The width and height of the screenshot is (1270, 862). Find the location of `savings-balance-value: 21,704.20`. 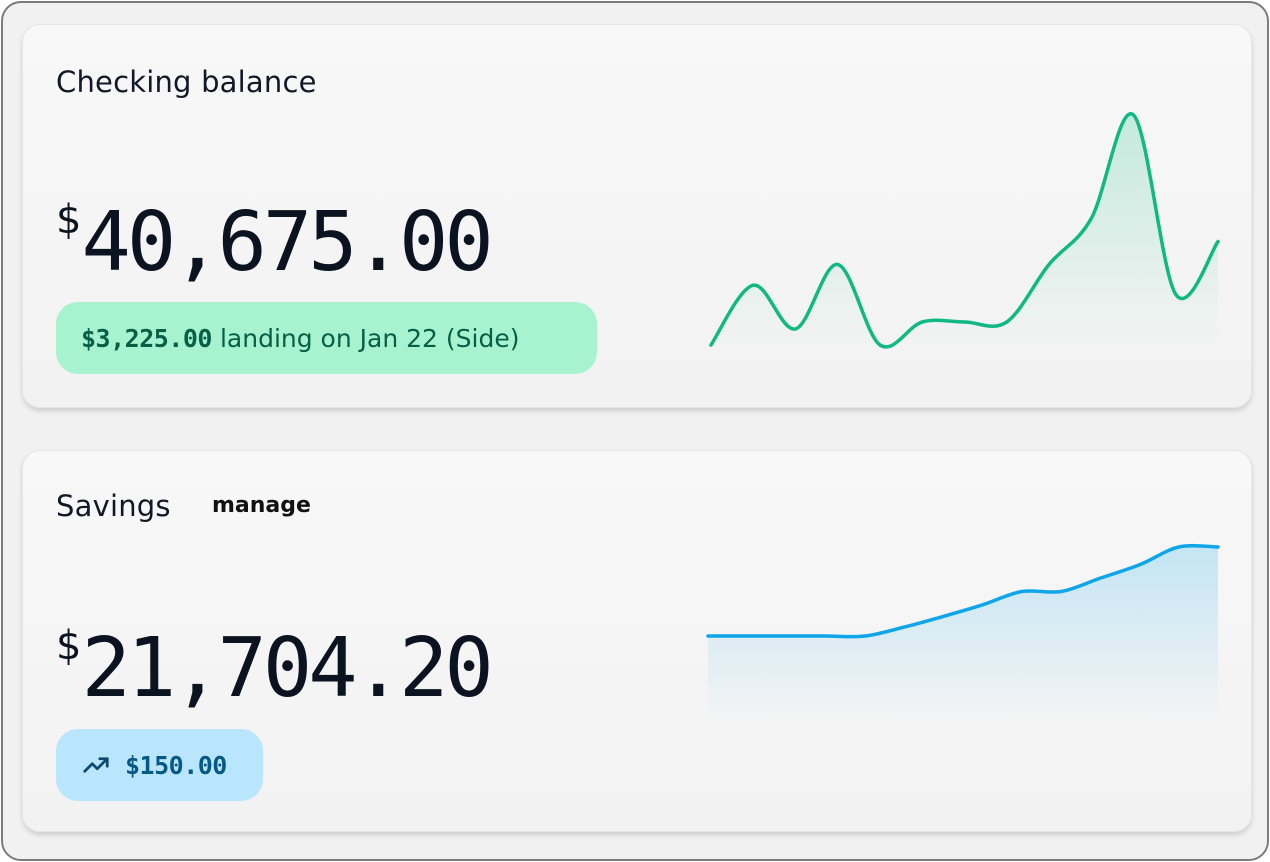

savings-balance-value: 21,704.20 is located at coordinates (287, 668).